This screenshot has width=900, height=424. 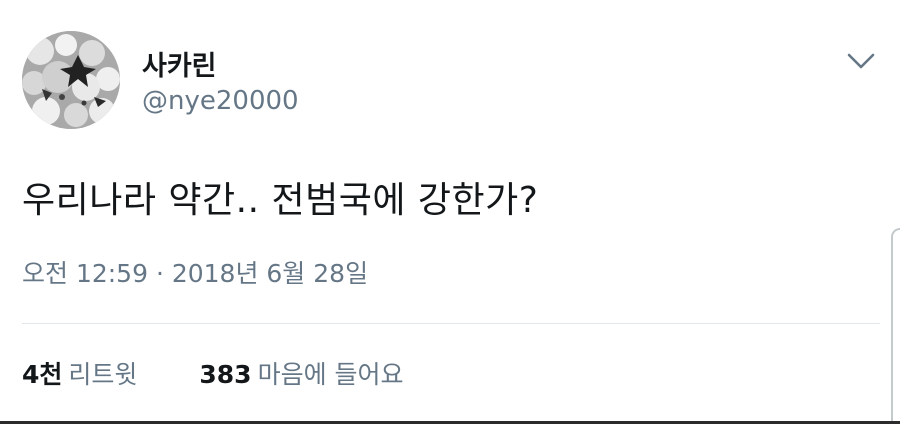 I want to click on likes-count: 383, so click(x=225, y=374).